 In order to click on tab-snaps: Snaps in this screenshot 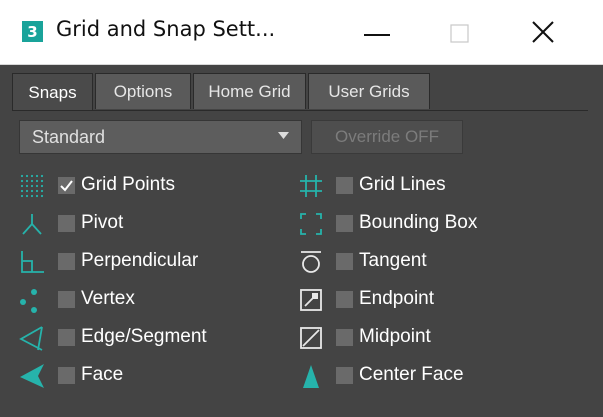, I will do `click(52, 92)`.